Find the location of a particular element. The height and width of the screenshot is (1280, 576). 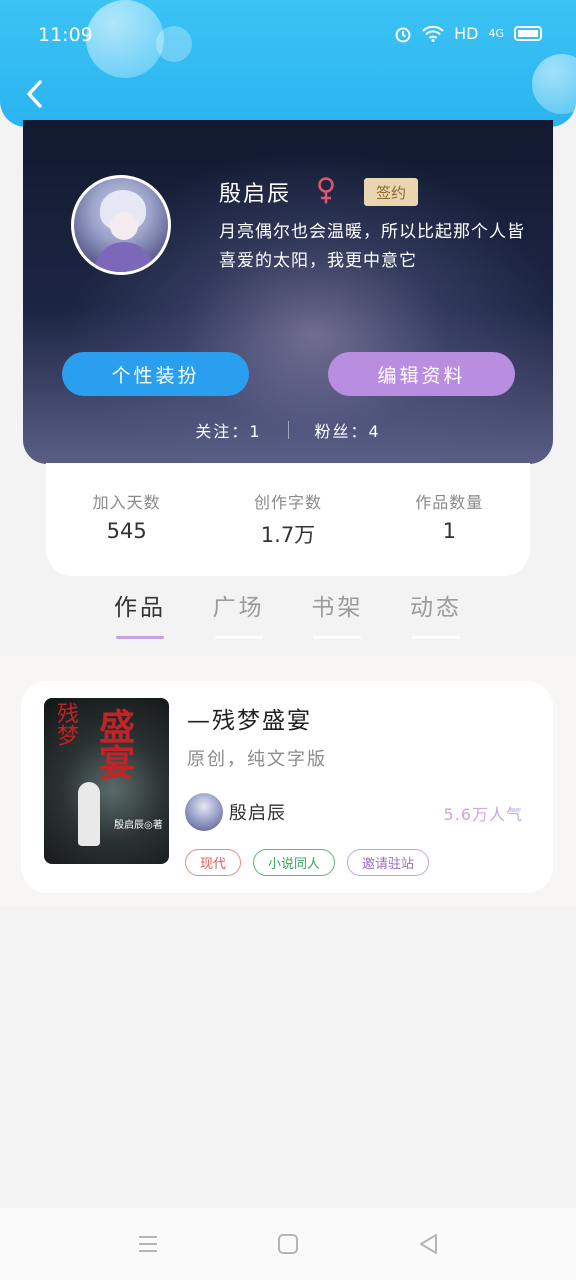

tag-modern: 现代 is located at coordinates (213, 862).